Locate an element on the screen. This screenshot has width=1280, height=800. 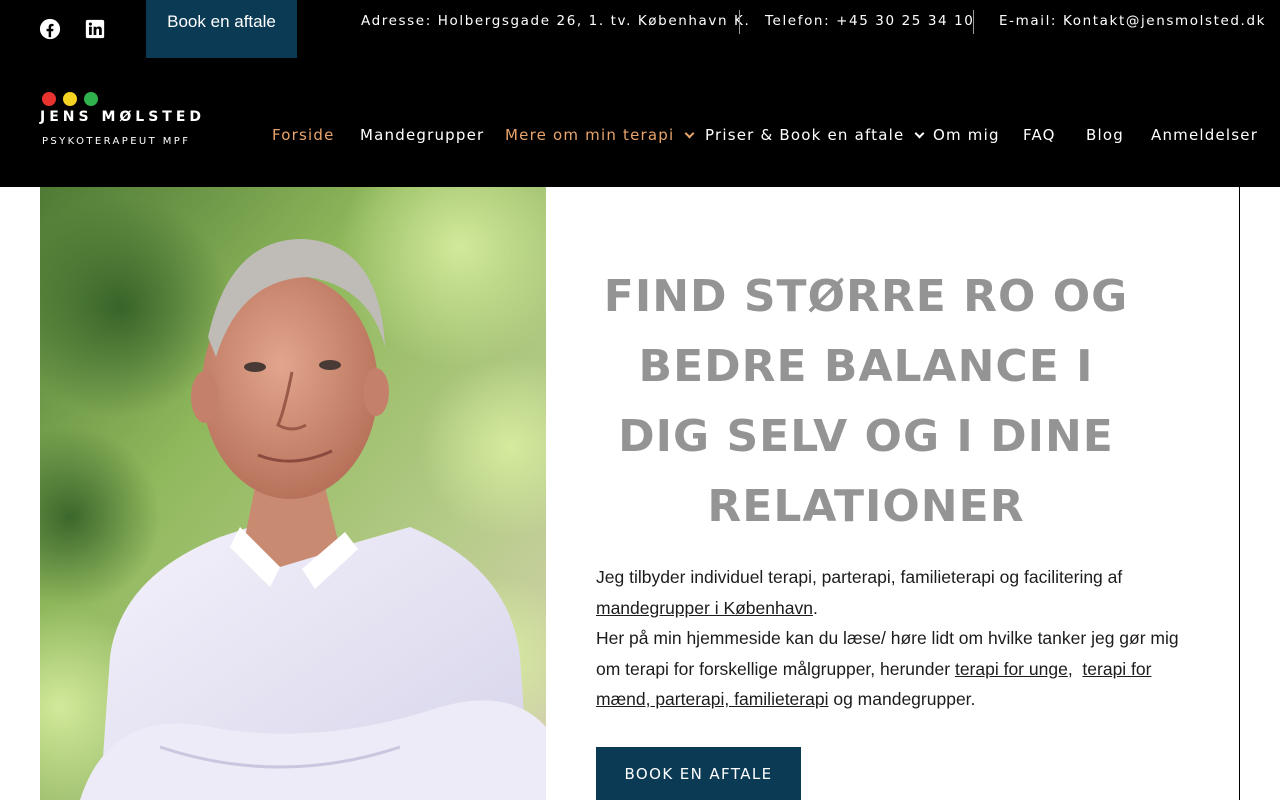
facebook-icon is located at coordinates (50, 29).